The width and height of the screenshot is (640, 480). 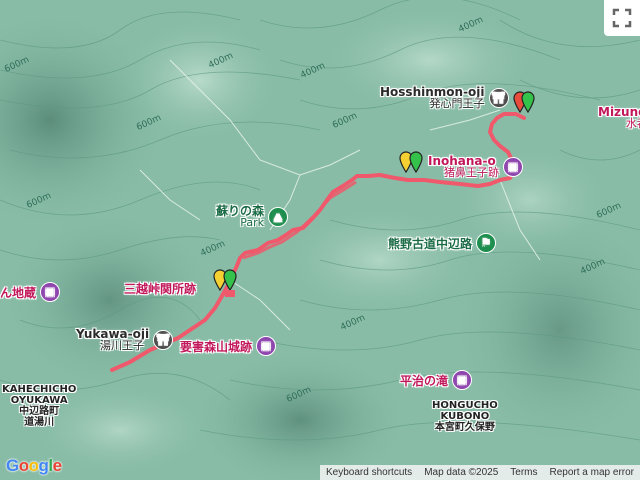 What do you see at coordinates (18, 292) in the screenshot?
I see `poi-jizo-label: ん地蔵` at bounding box center [18, 292].